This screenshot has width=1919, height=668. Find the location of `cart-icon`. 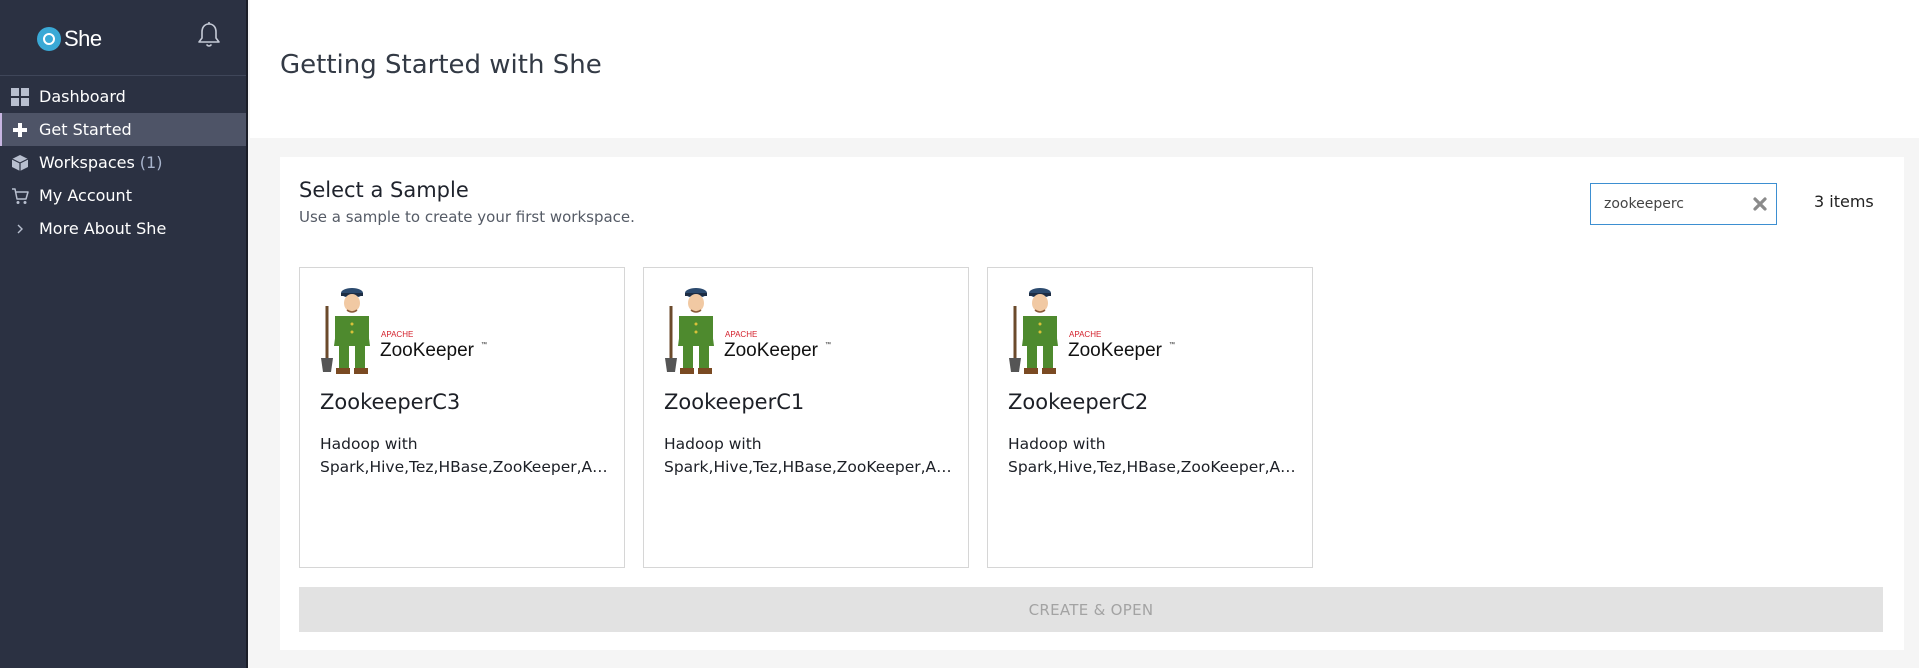

cart-icon is located at coordinates (20, 196).